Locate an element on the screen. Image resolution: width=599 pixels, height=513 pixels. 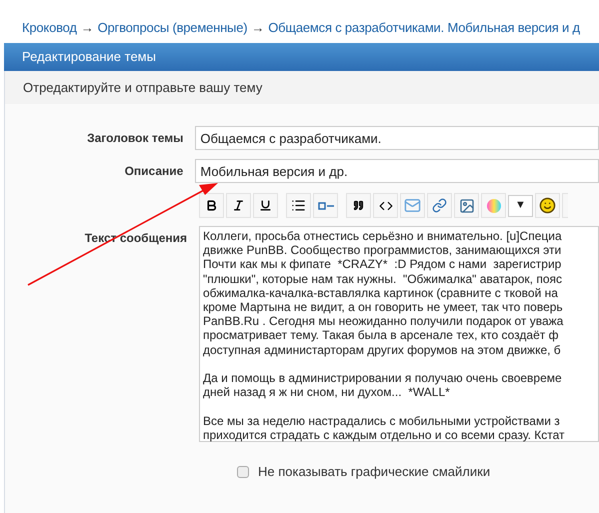
italic-button is located at coordinates (238, 205).